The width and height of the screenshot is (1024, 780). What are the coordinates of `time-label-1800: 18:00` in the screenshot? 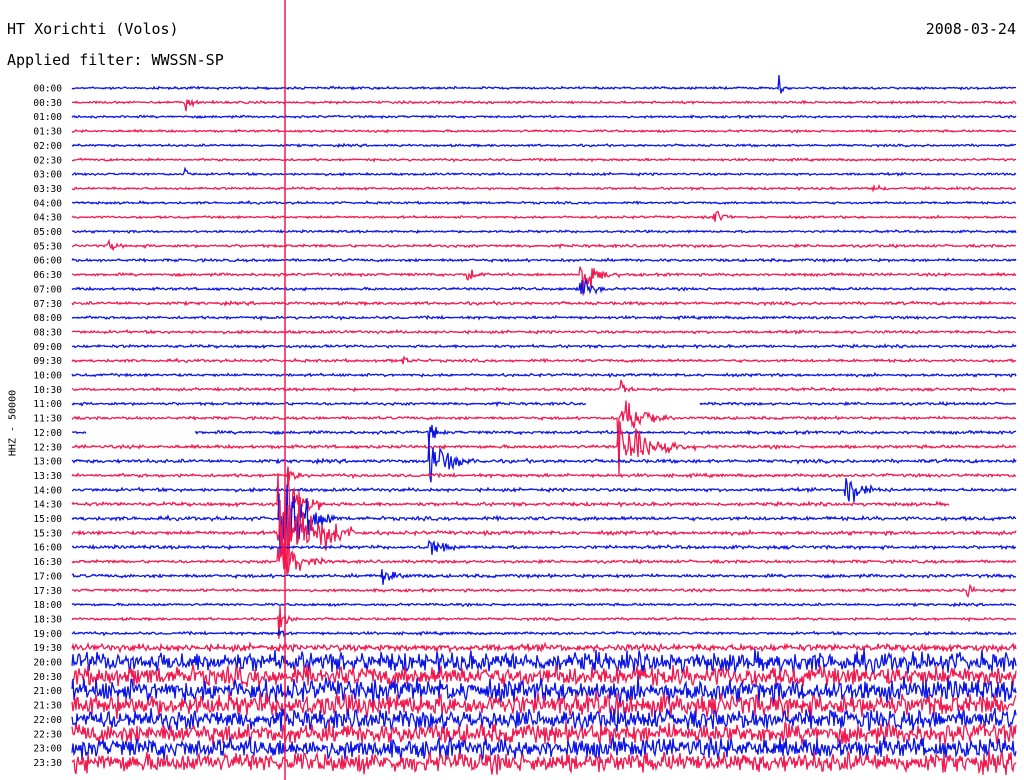 It's located at (47, 605).